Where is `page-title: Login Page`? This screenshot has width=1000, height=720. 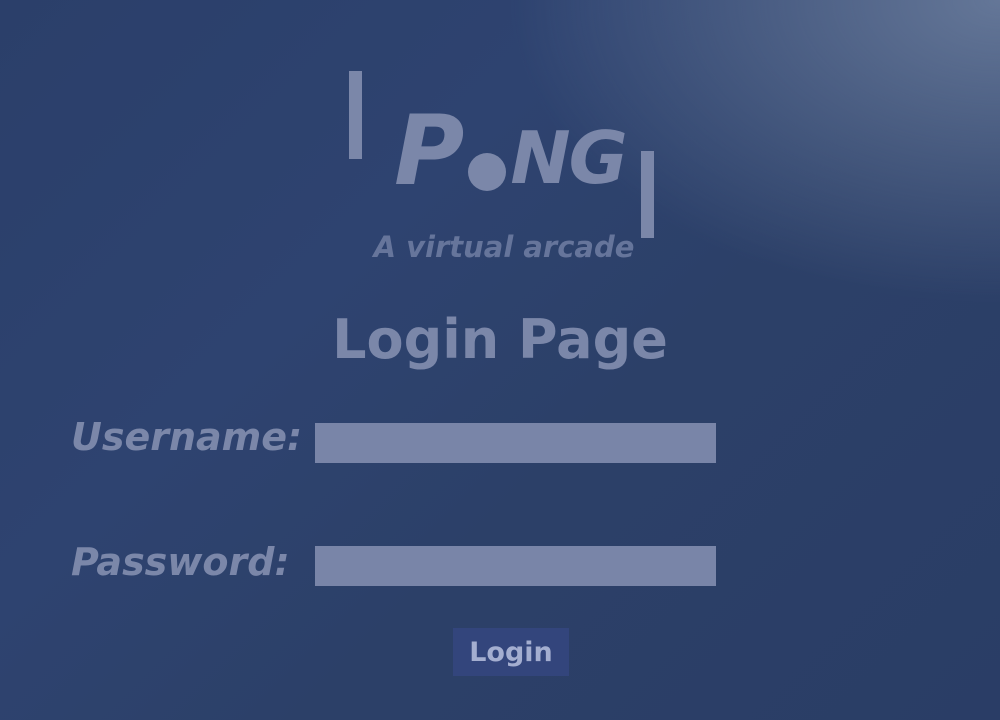
page-title: Login Page is located at coordinates (500, 339).